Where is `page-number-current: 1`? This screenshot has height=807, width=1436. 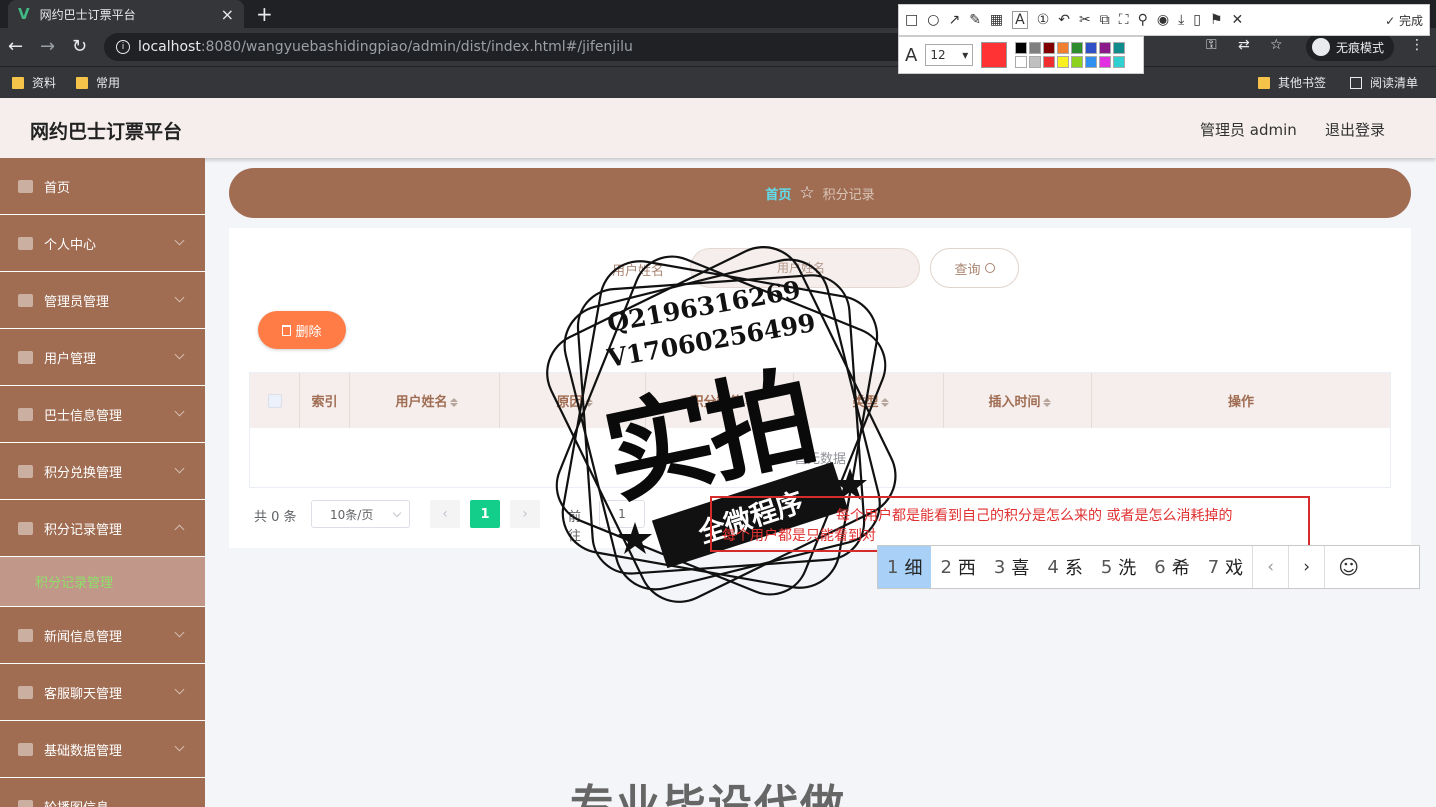
page-number-current: 1 is located at coordinates (485, 514).